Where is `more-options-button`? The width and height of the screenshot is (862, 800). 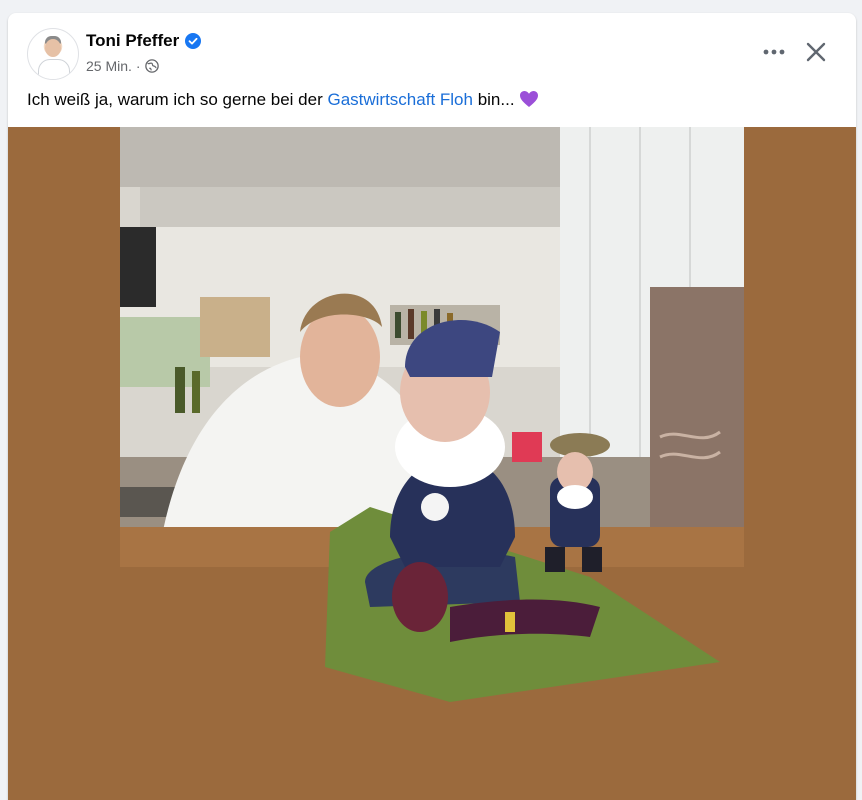 more-options-button is located at coordinates (774, 52).